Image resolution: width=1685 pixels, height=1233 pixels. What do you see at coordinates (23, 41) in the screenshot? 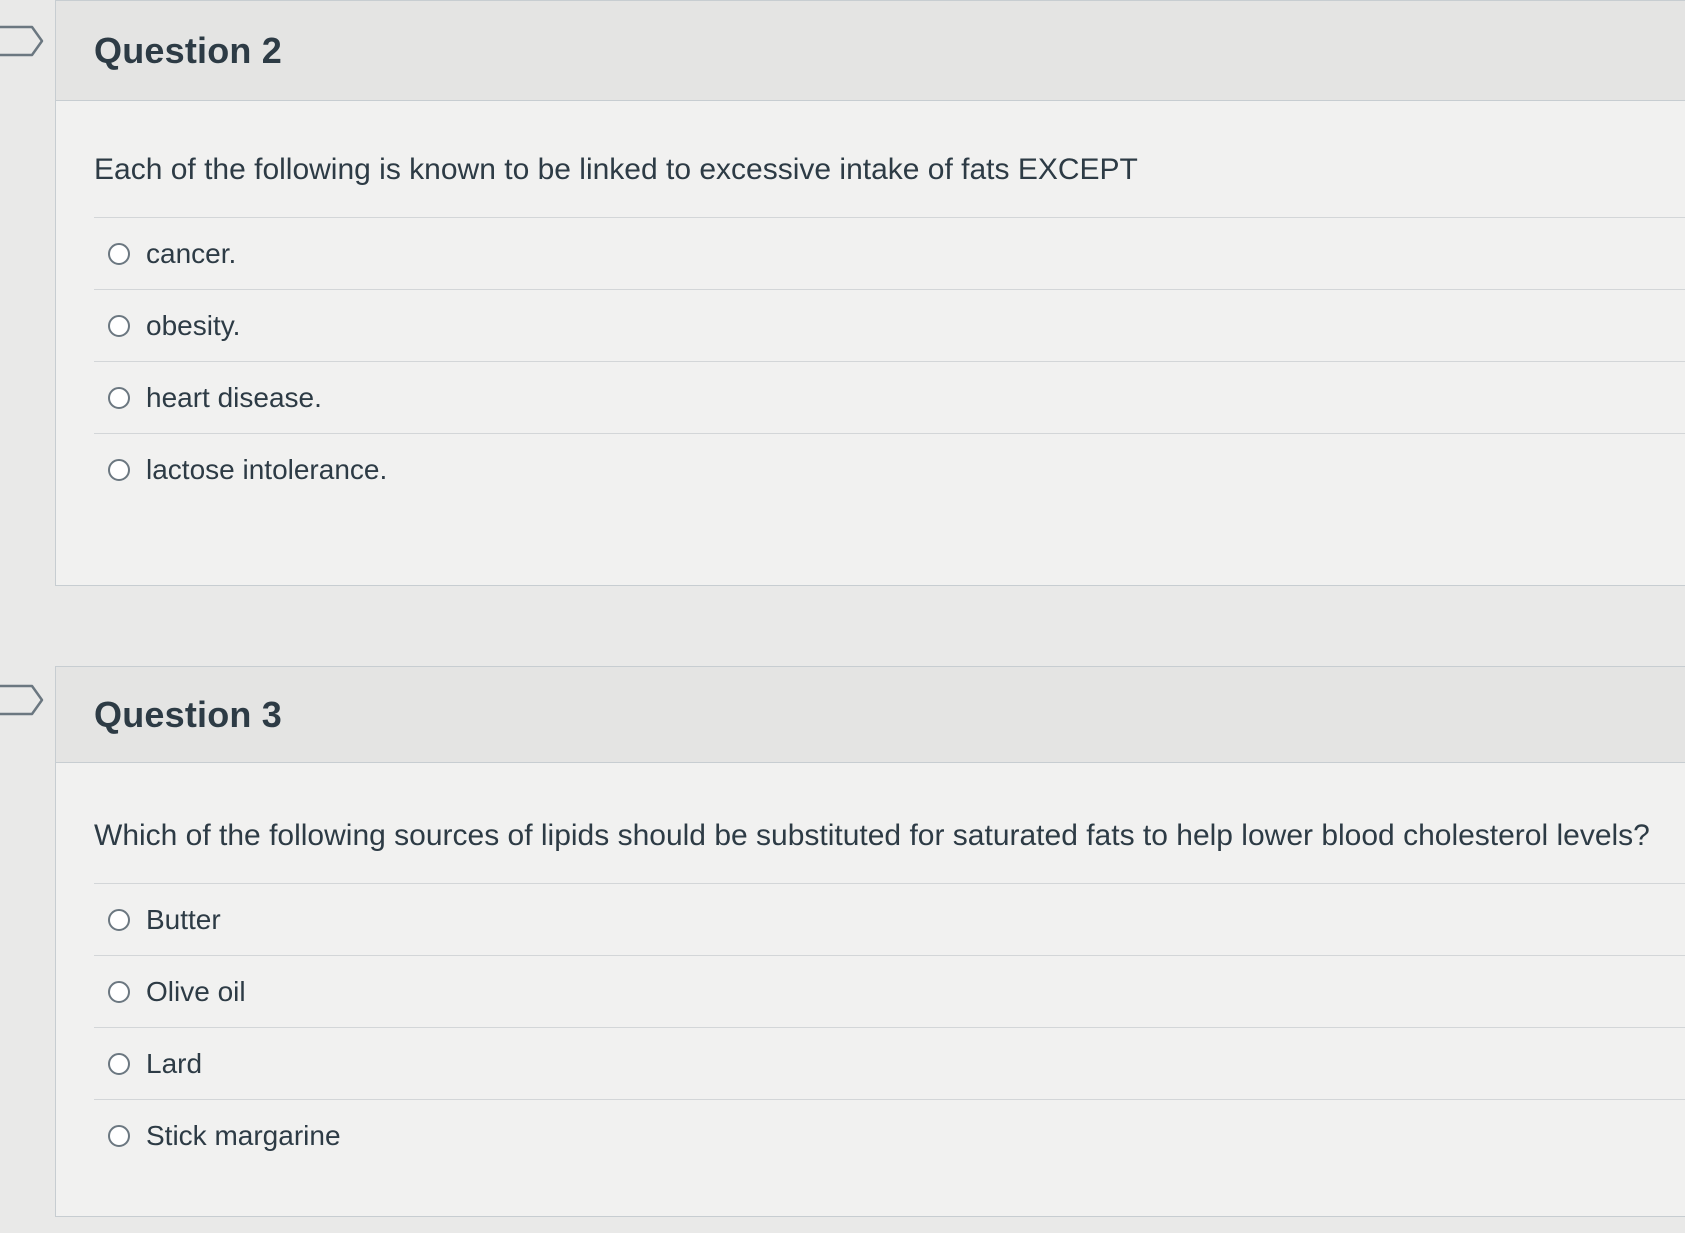
I see `flag-question-2-icon` at bounding box center [23, 41].